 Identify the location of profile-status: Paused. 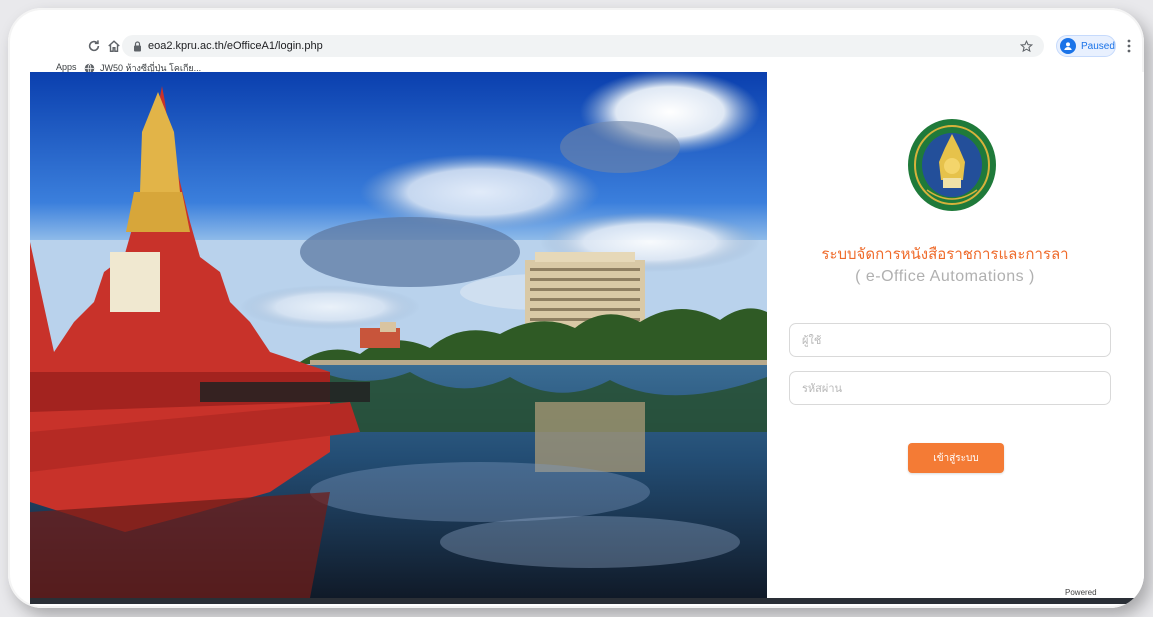
(1098, 46).